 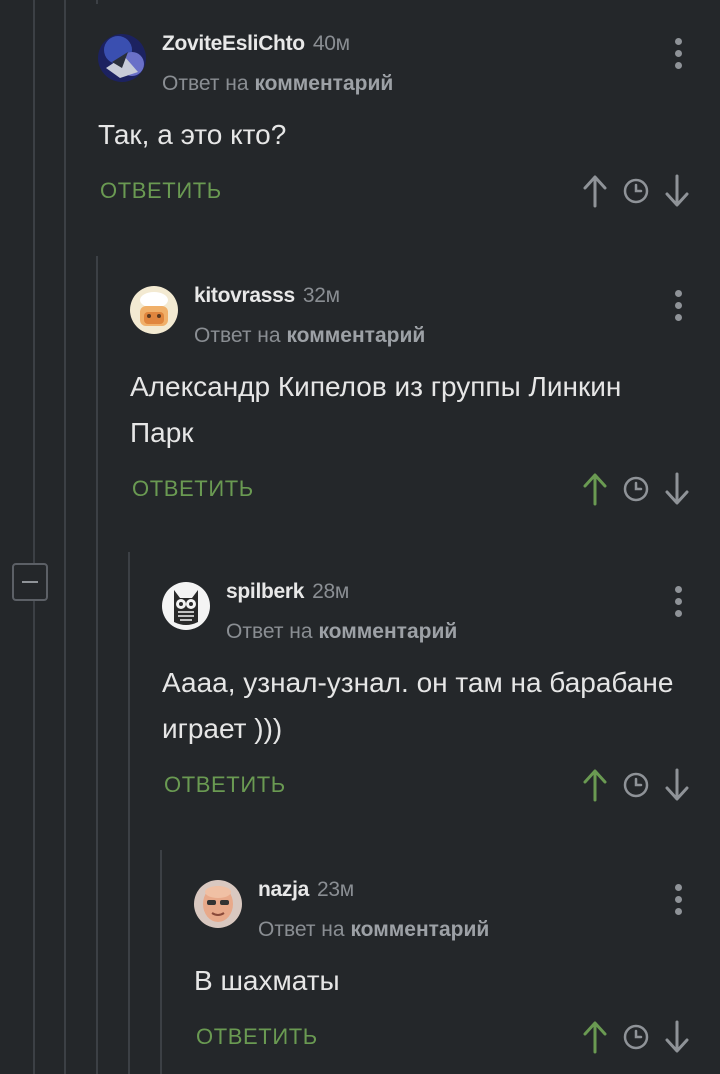 What do you see at coordinates (376, 409) in the screenshot?
I see `comment-text: Александр Кипелов из группы Линкин Парк` at bounding box center [376, 409].